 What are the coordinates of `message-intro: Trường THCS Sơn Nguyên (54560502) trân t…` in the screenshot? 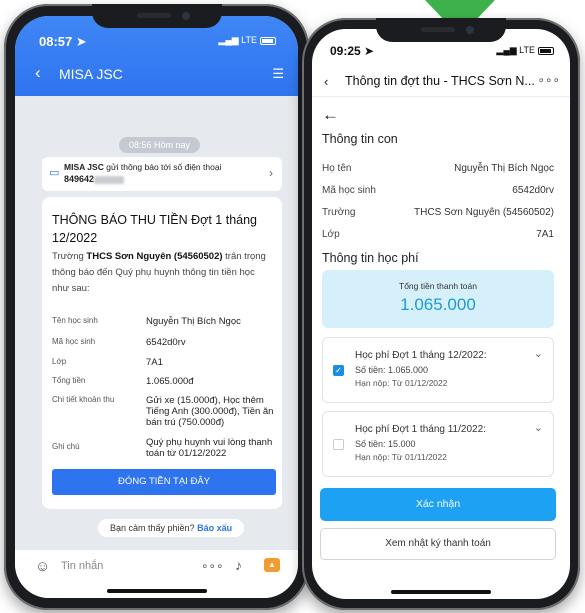 It's located at (159, 272).